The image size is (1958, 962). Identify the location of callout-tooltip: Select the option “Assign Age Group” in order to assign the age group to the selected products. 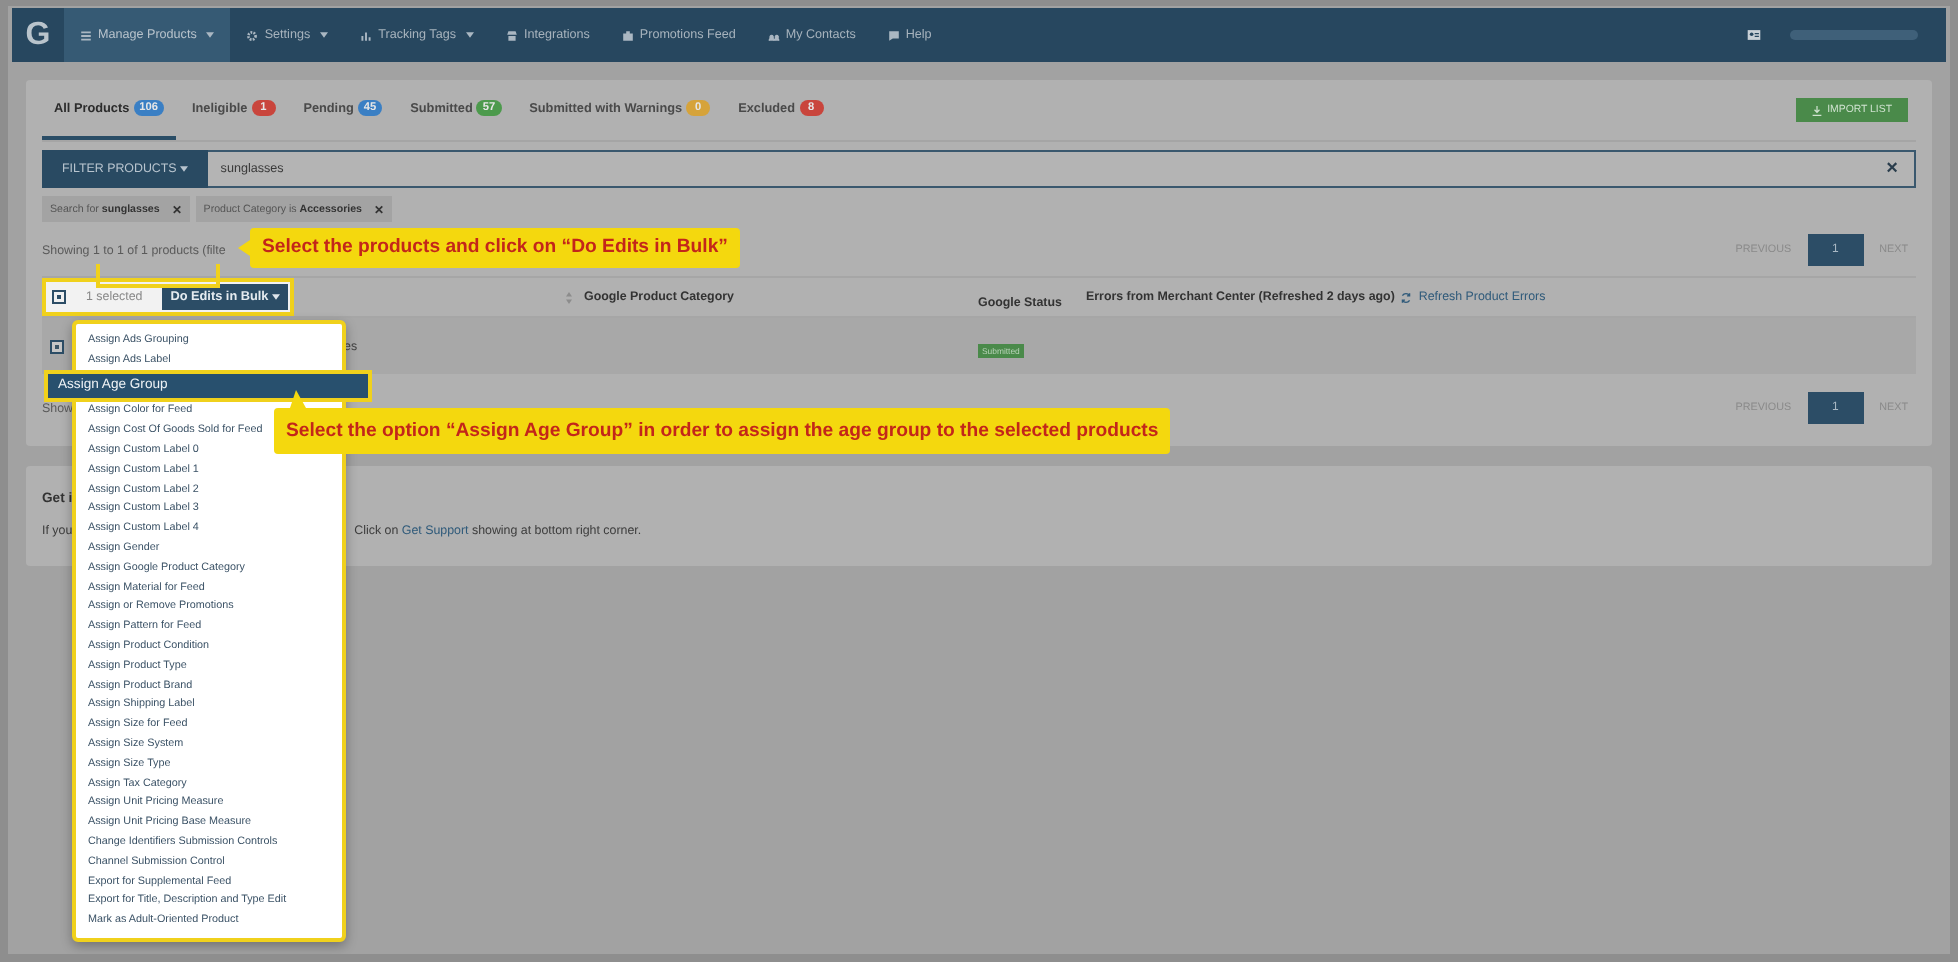
(722, 431).